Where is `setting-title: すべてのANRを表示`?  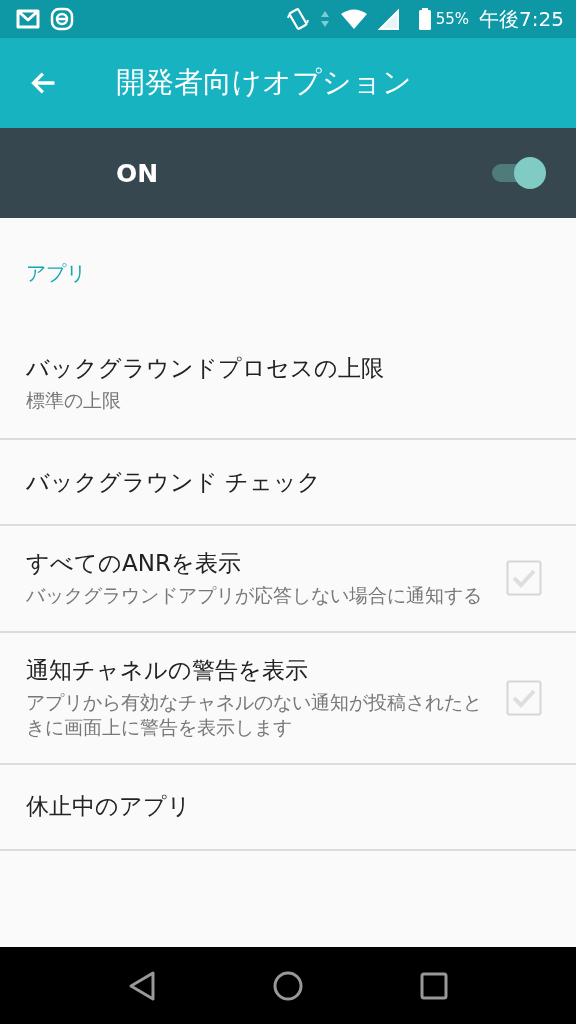 setting-title: すべてのANRを表示 is located at coordinates (134, 563).